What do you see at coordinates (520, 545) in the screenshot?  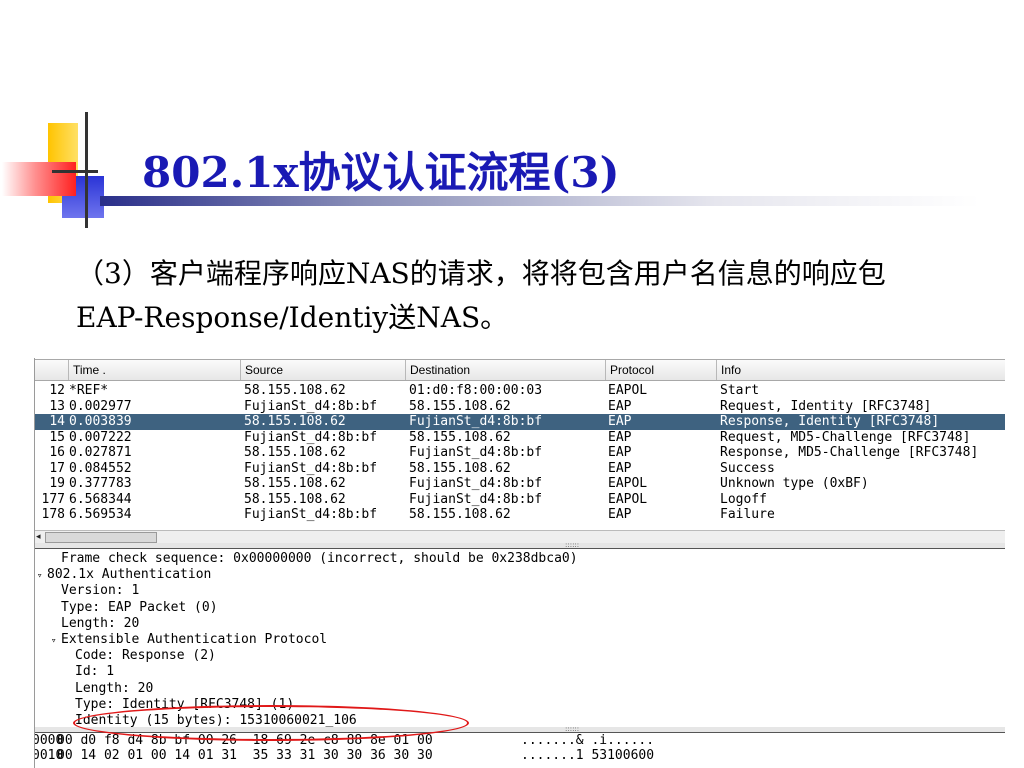 I see `pane-splitter: ::::::` at bounding box center [520, 545].